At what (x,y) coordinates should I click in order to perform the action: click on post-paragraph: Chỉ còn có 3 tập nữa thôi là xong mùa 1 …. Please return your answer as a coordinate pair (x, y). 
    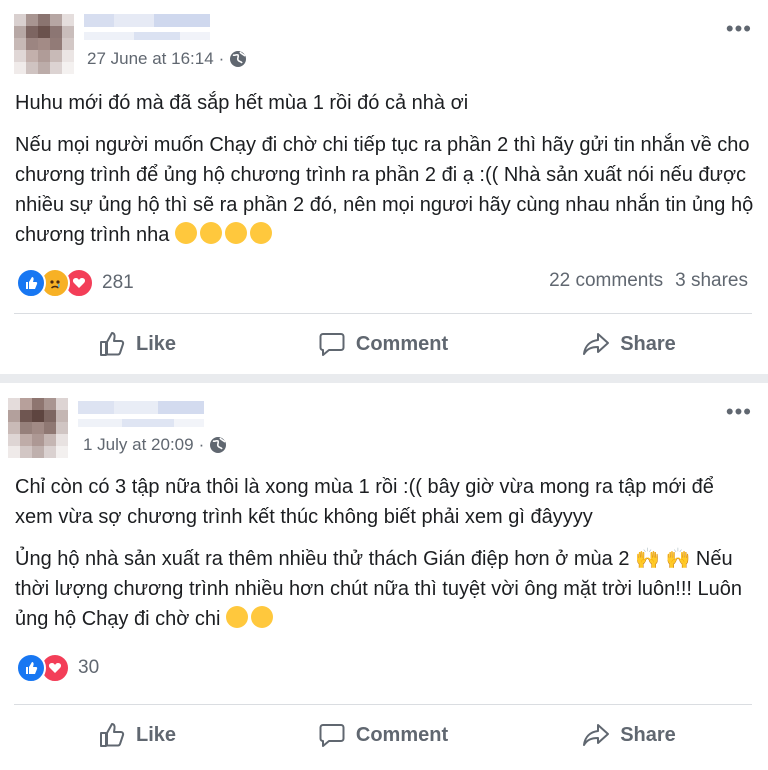
    Looking at the image, I should click on (364, 502).